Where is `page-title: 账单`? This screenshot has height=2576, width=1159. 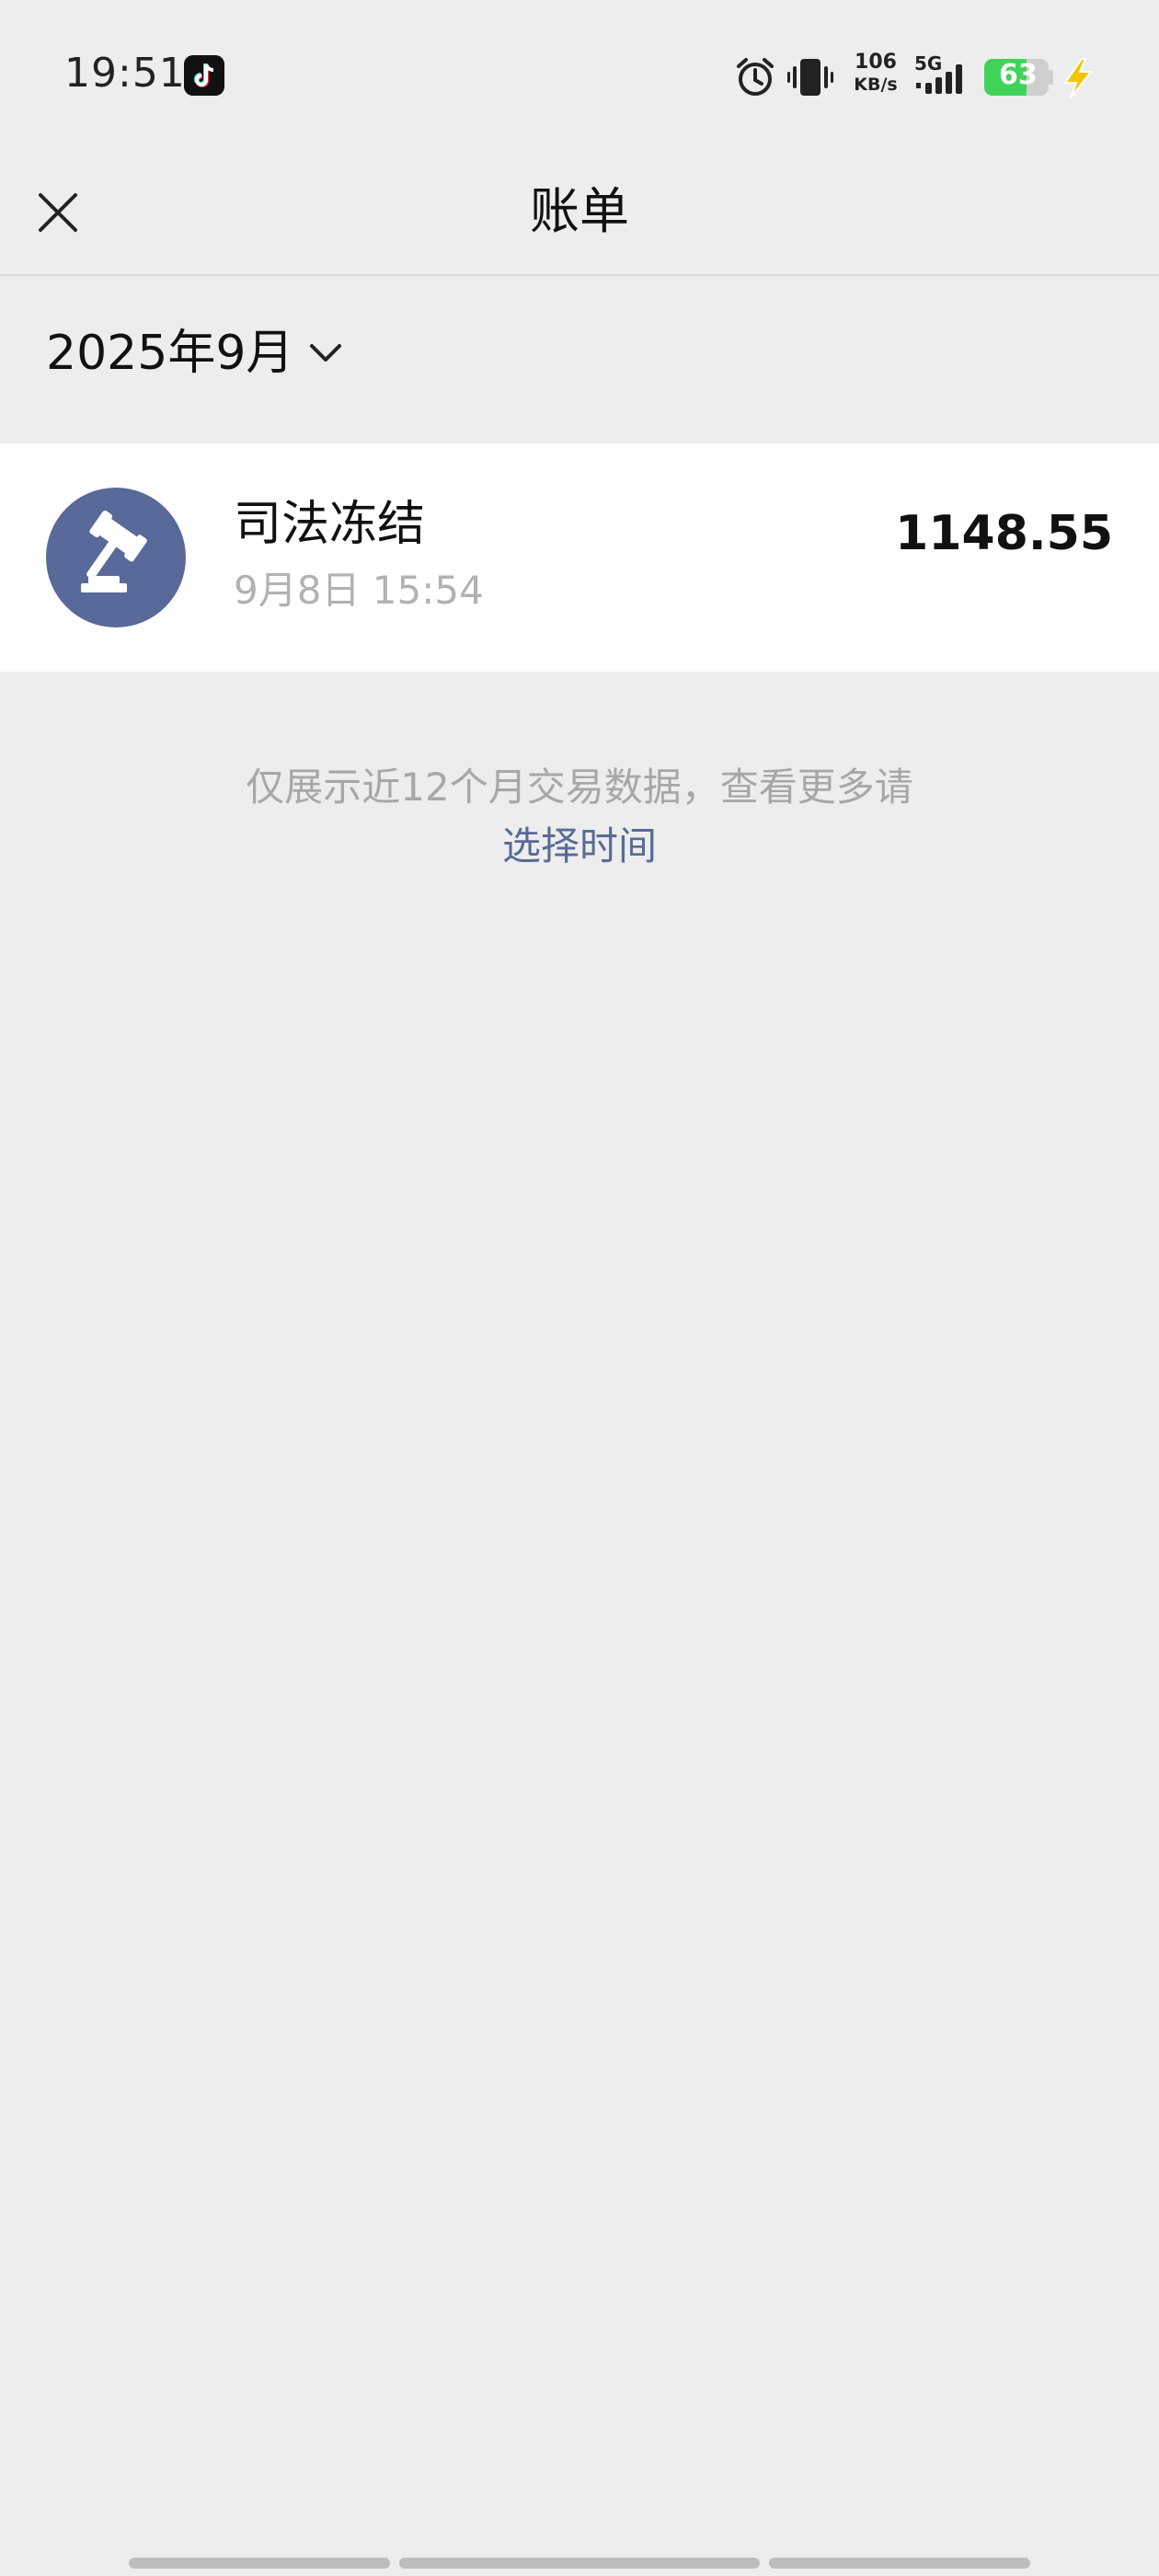
page-title: 账单 is located at coordinates (579, 211).